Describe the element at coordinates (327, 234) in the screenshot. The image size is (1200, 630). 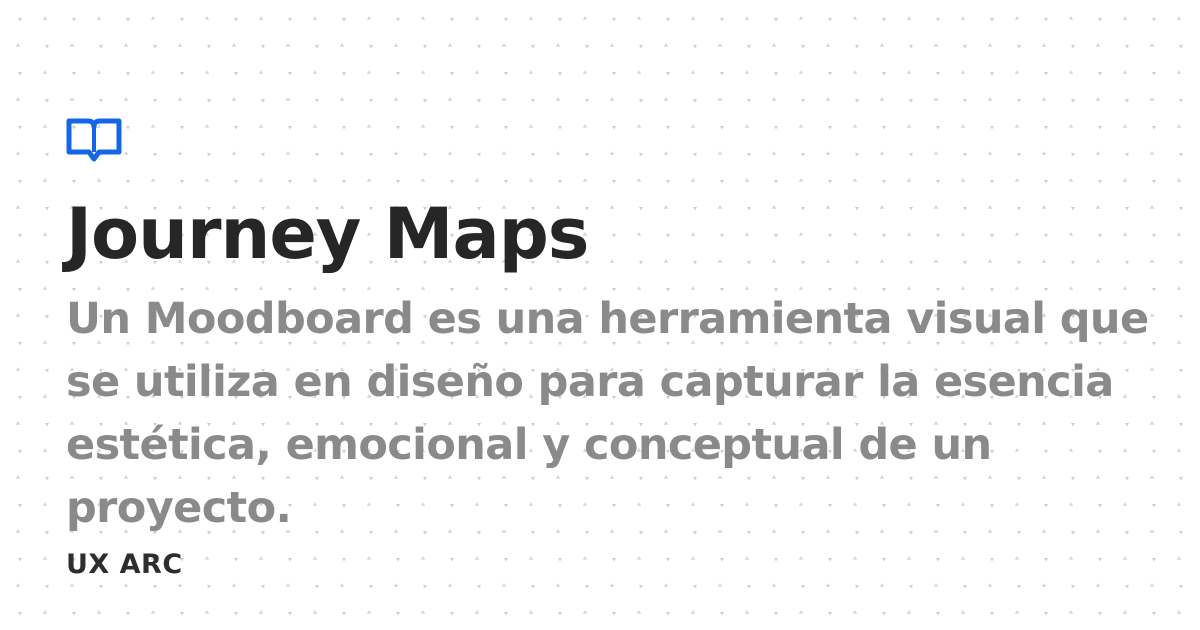
I see `page-title: Journey Maps` at that location.